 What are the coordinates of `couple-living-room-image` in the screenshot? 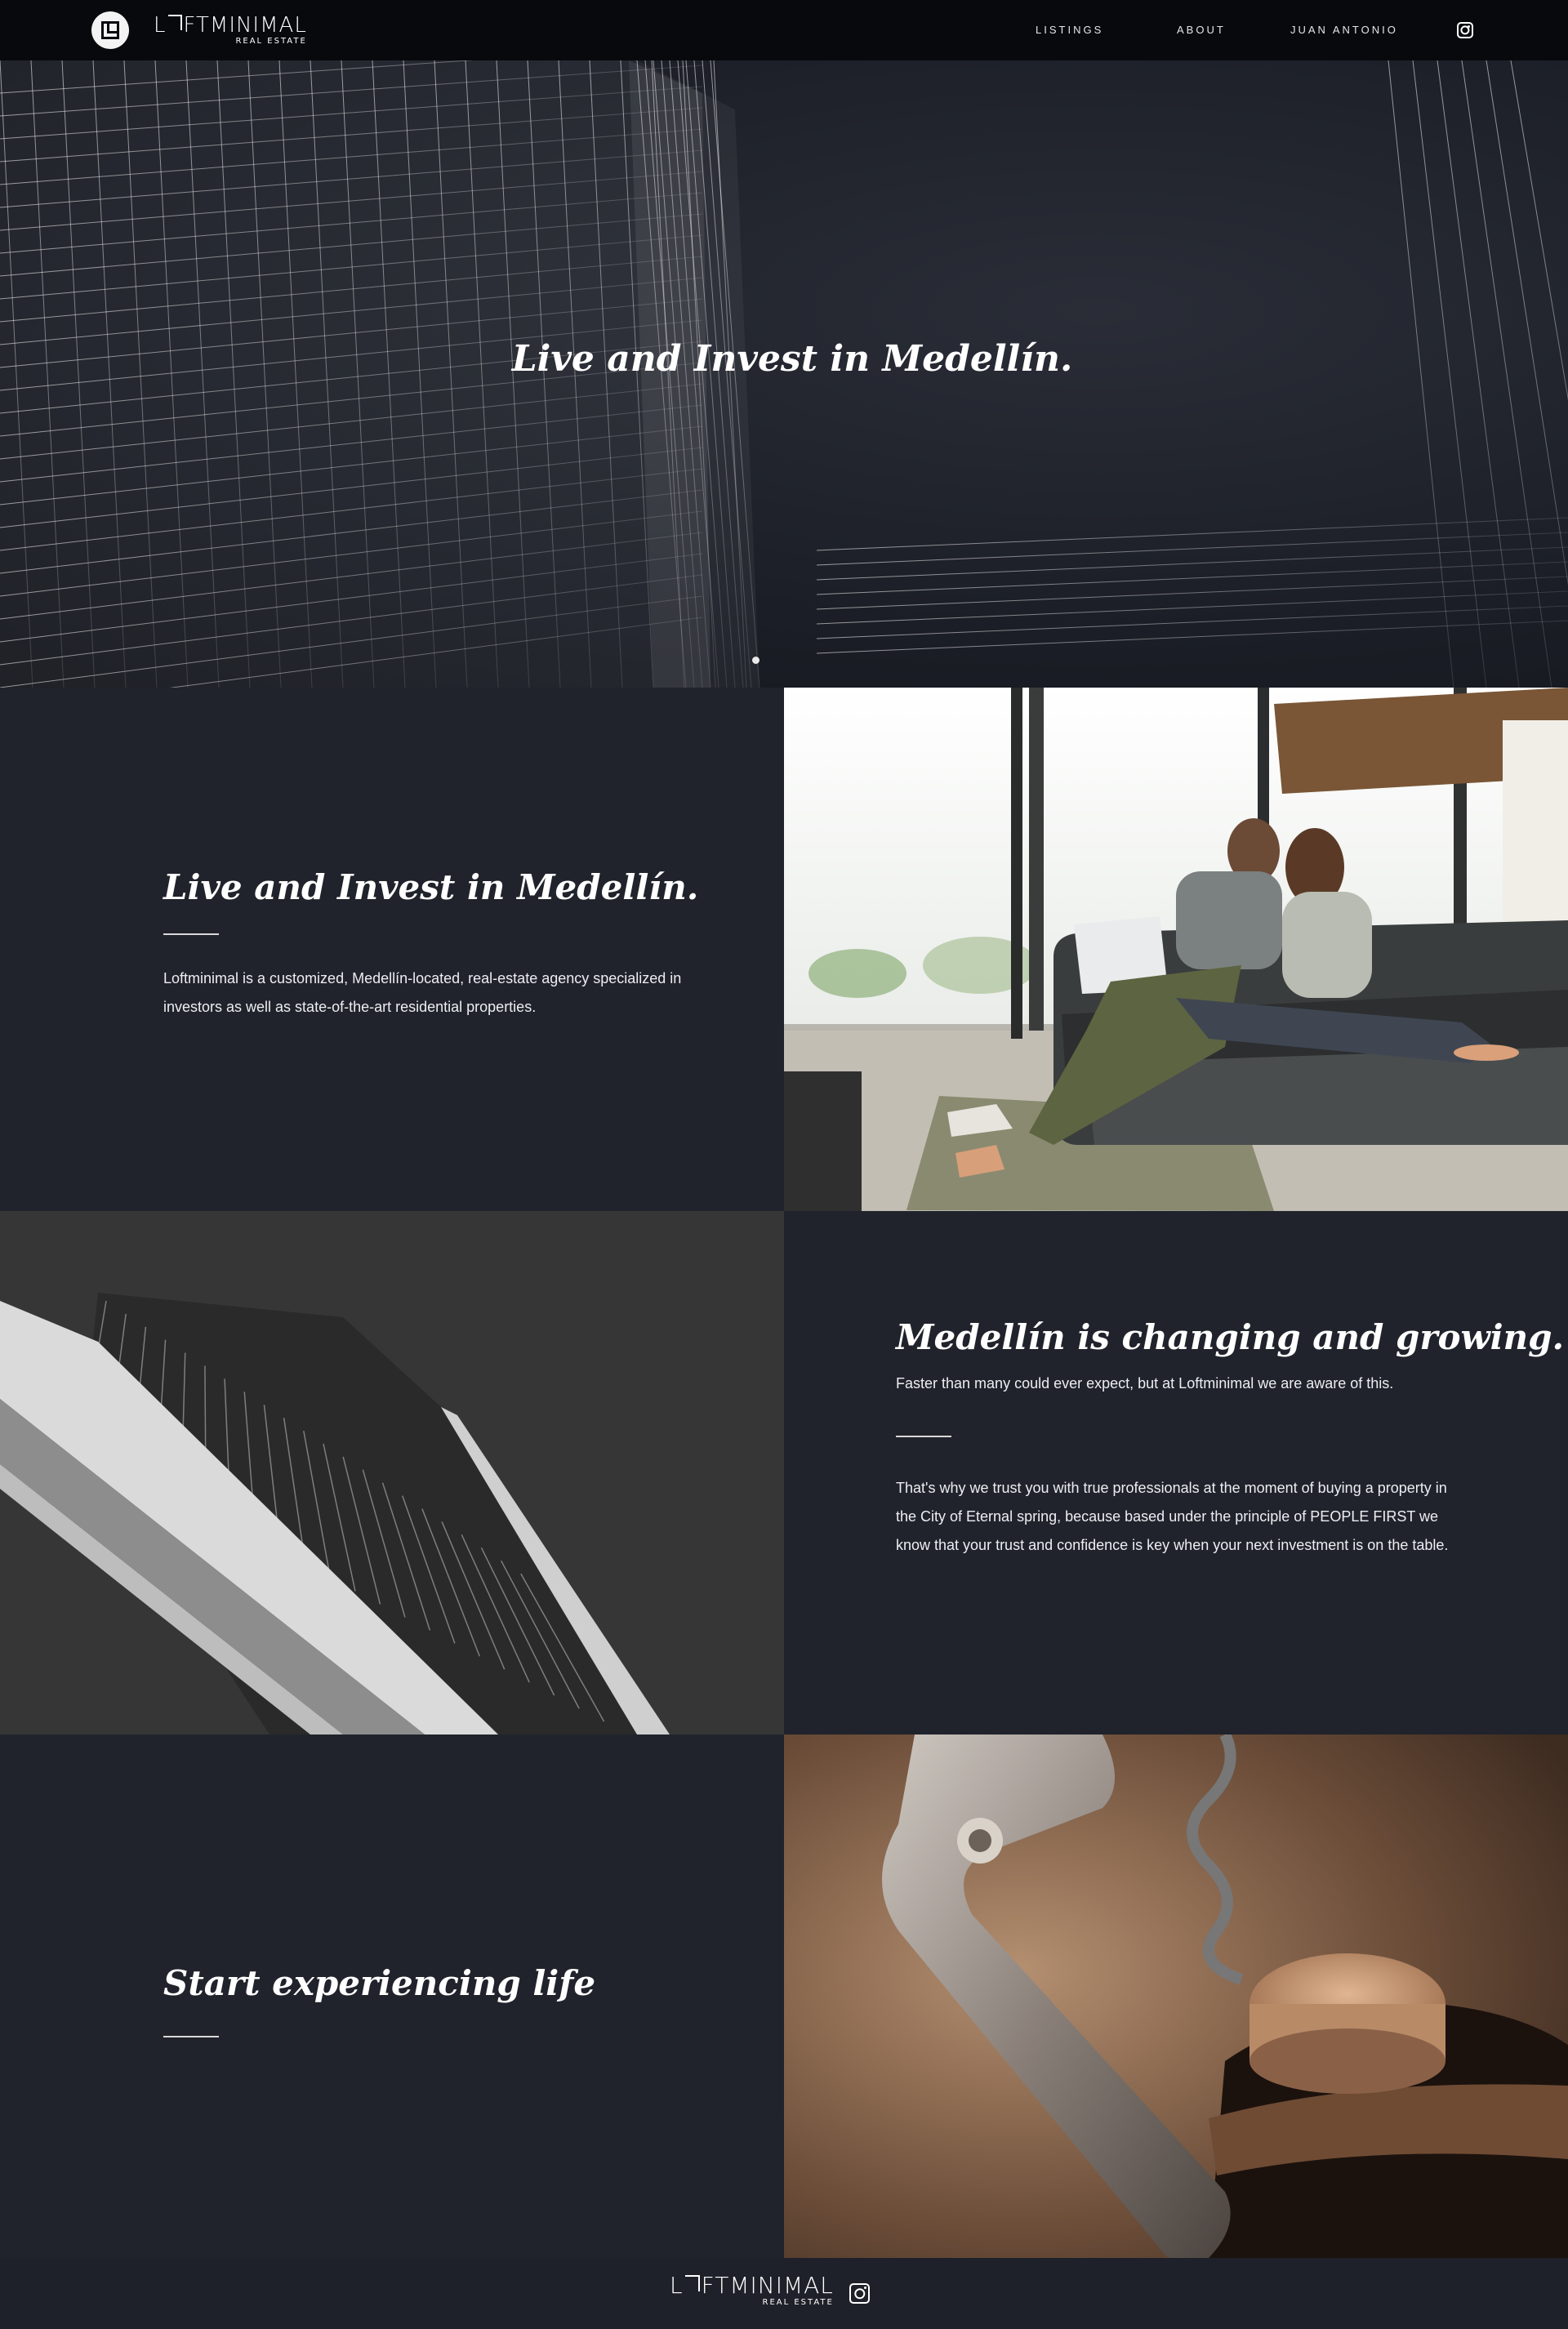 It's located at (1176, 949).